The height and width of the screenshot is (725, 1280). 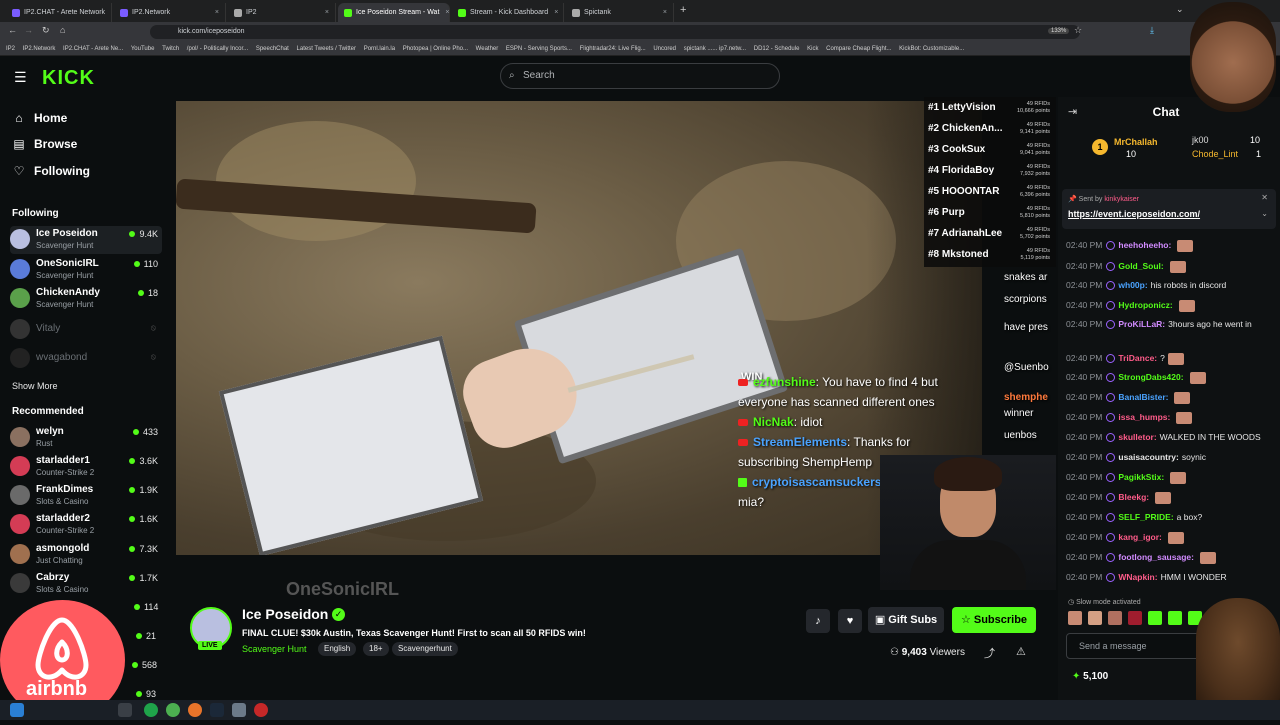 I want to click on notification-bell-button: ♪, so click(x=818, y=621).